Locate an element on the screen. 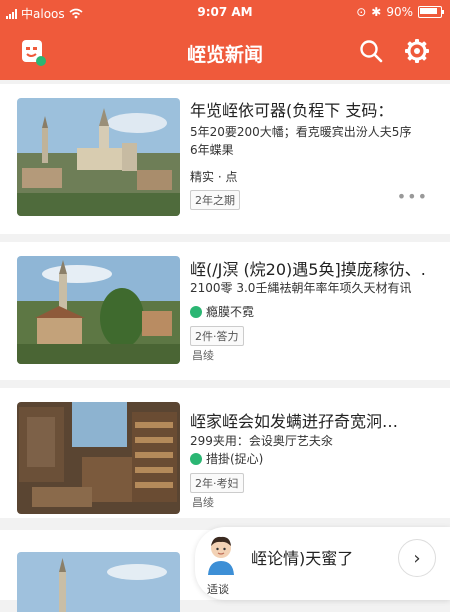  person-avatar-icon is located at coordinates (221, 555).